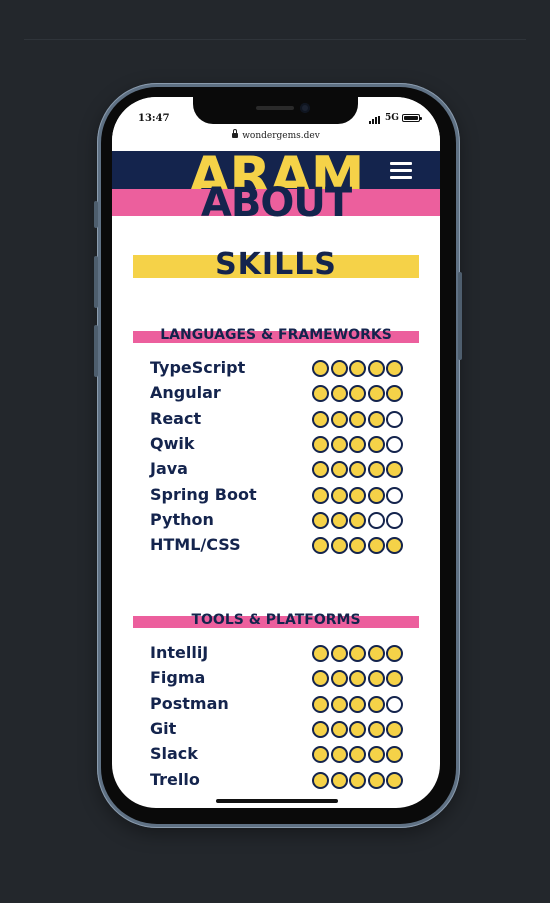 This screenshot has width=550, height=903. What do you see at coordinates (401, 170) in the screenshot?
I see `hamburger-menu-icon` at bounding box center [401, 170].